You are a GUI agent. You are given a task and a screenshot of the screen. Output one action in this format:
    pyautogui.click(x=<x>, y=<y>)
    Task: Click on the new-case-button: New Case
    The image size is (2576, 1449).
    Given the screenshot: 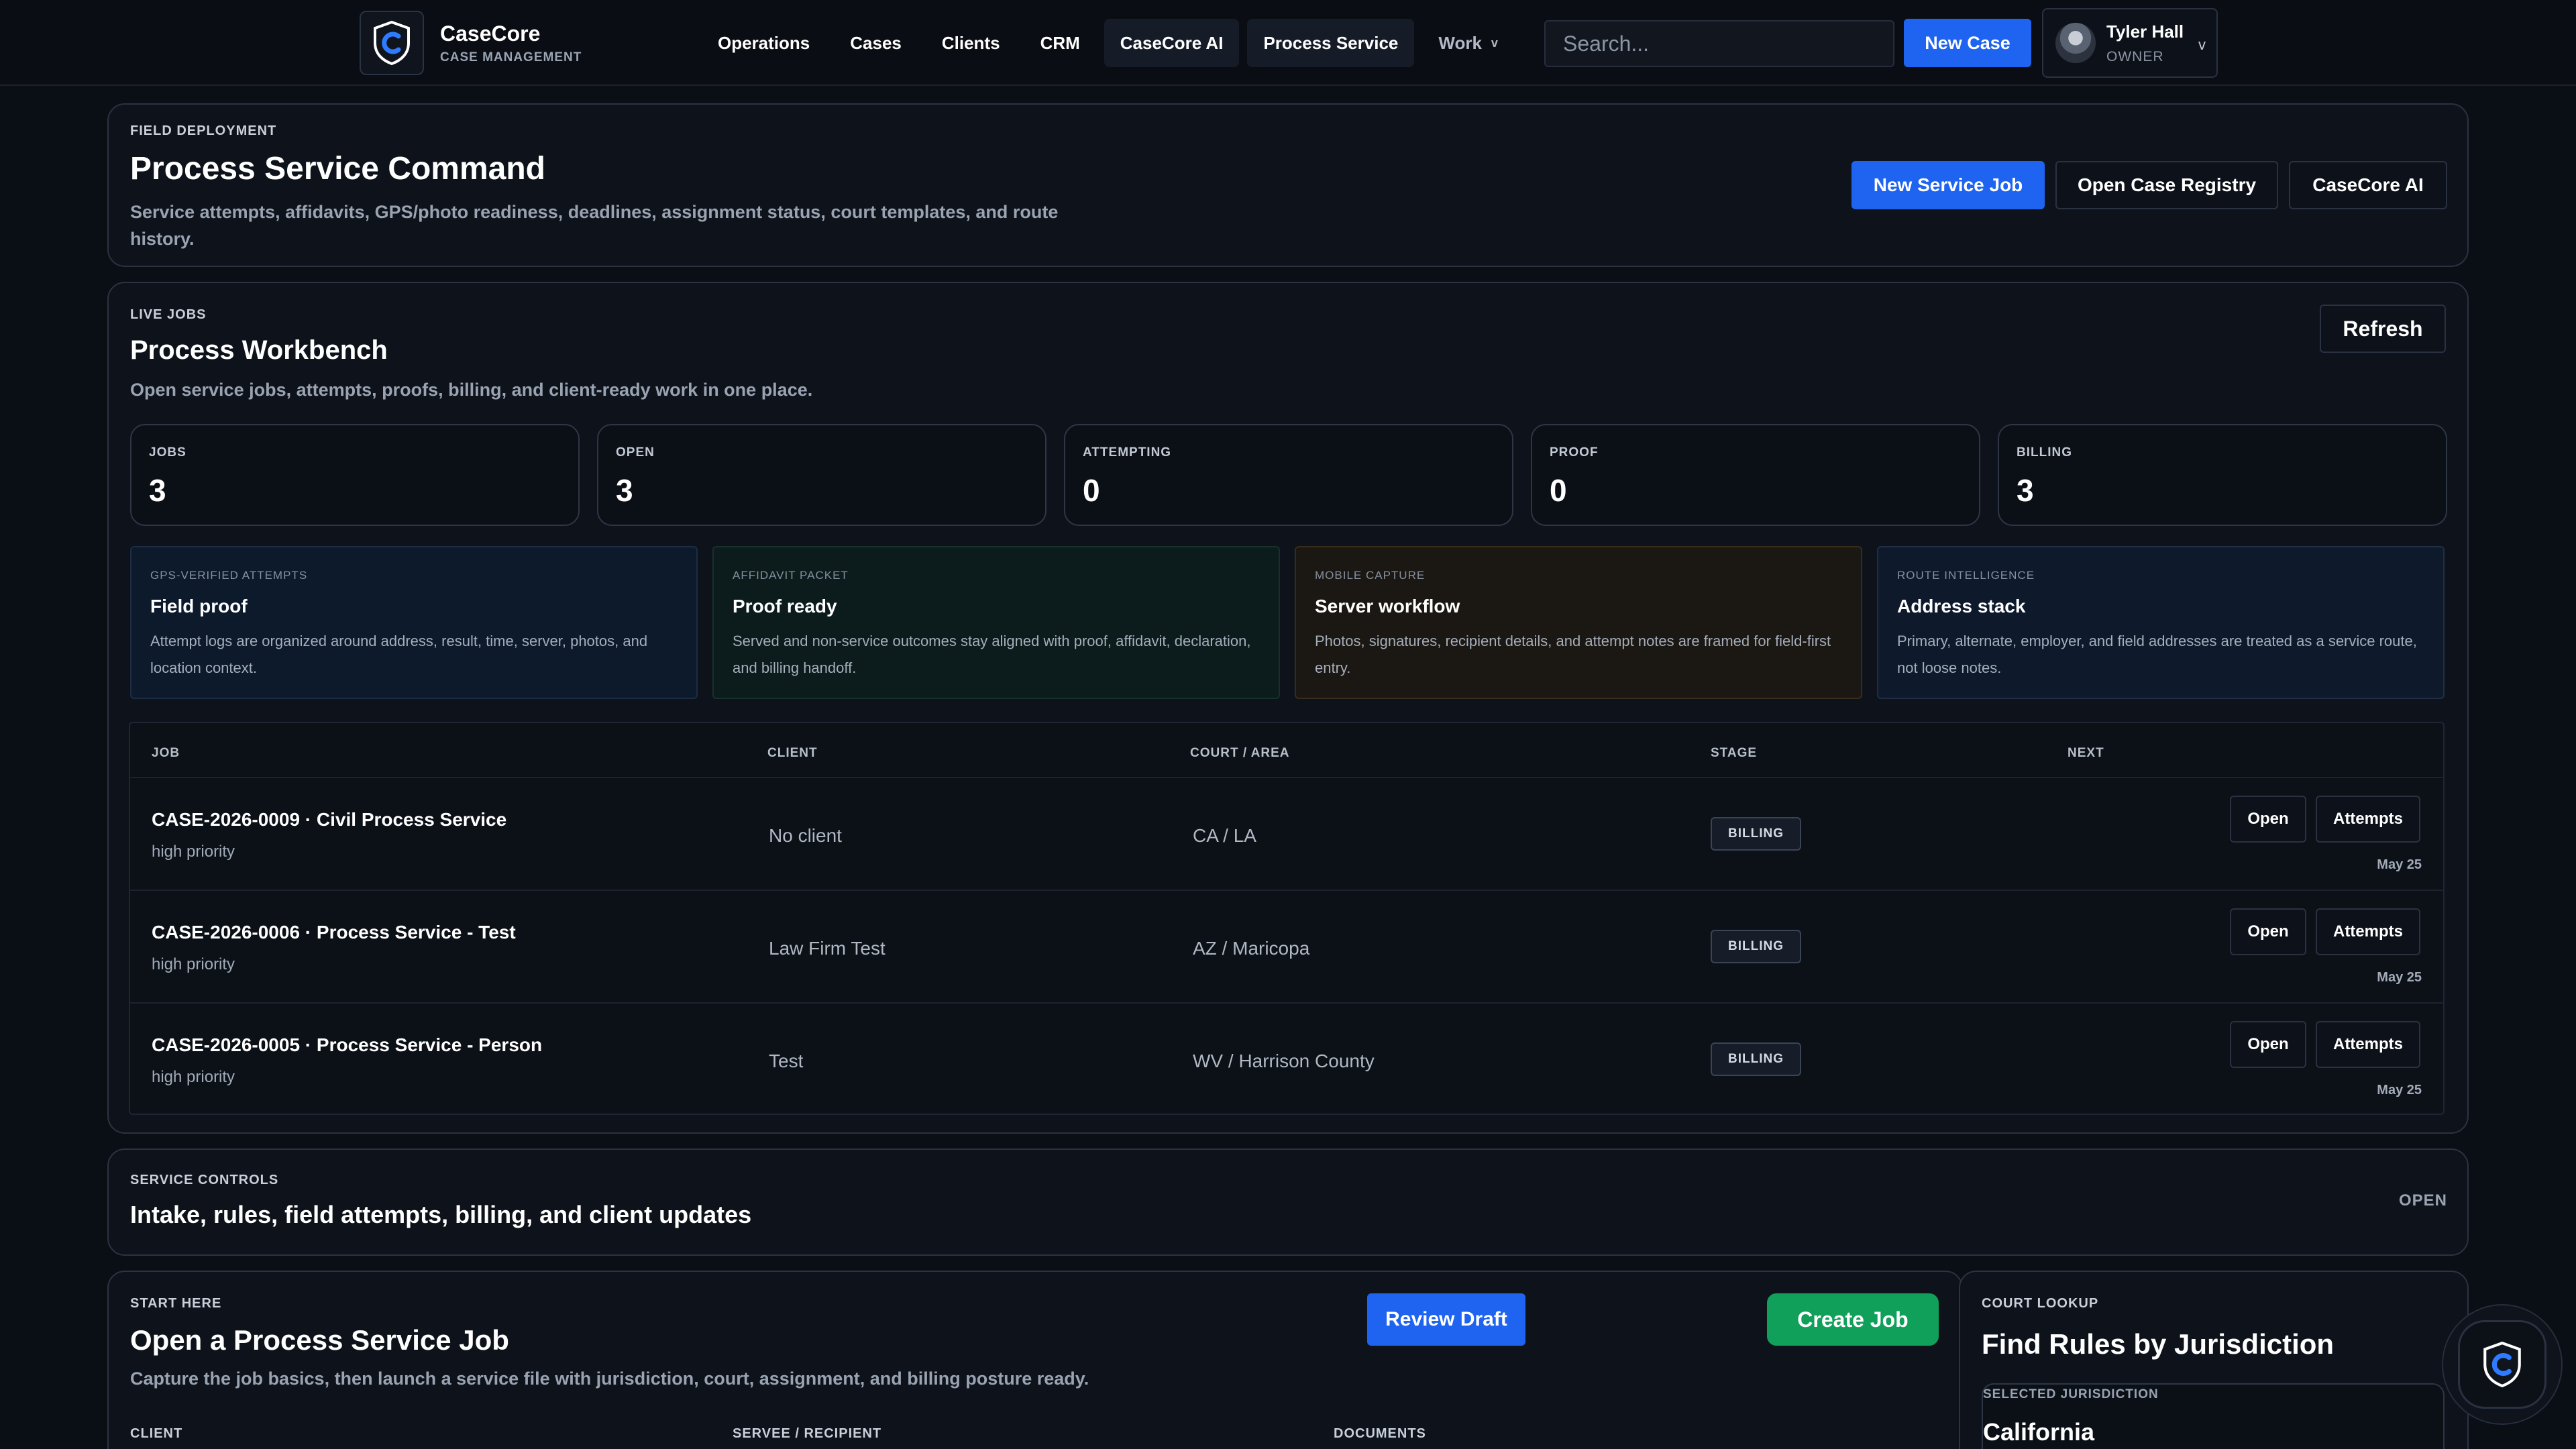 What is the action you would take?
    pyautogui.click(x=1967, y=43)
    